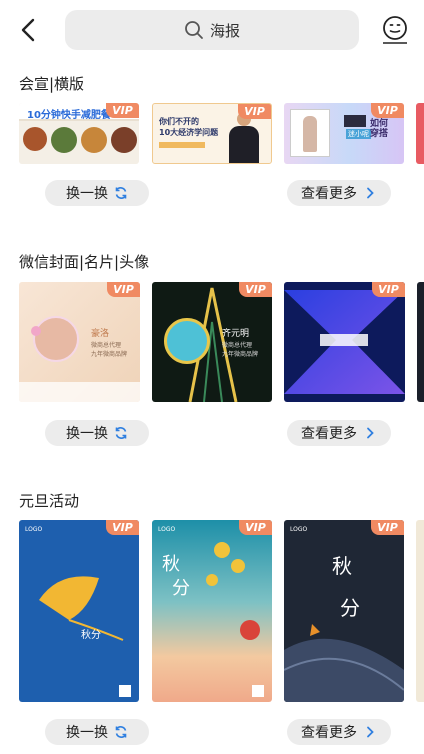 This screenshot has width=424, height=754. Describe the element at coordinates (79, 133) in the screenshot. I see `template-card: 10分钟快手减肥餐 VIP` at that location.